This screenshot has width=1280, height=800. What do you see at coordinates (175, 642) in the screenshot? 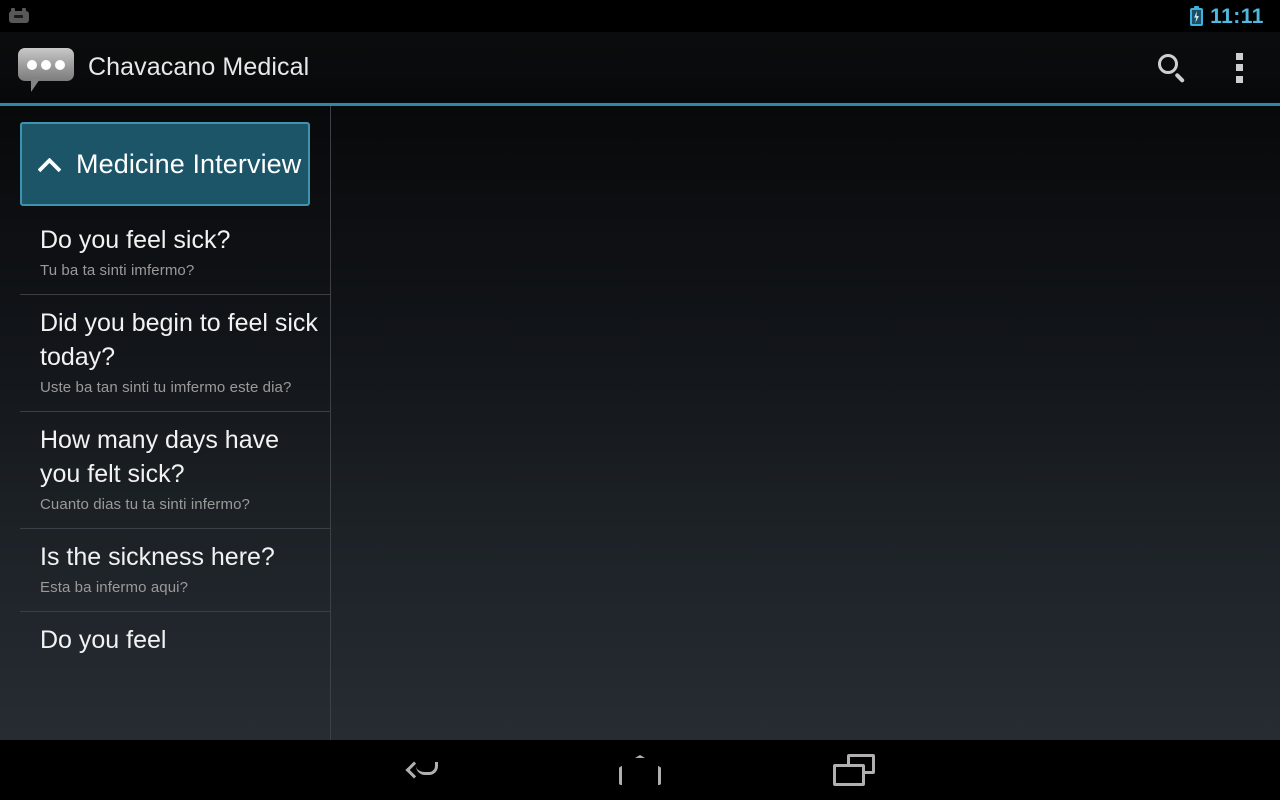
I see `list-item: Do you feel` at bounding box center [175, 642].